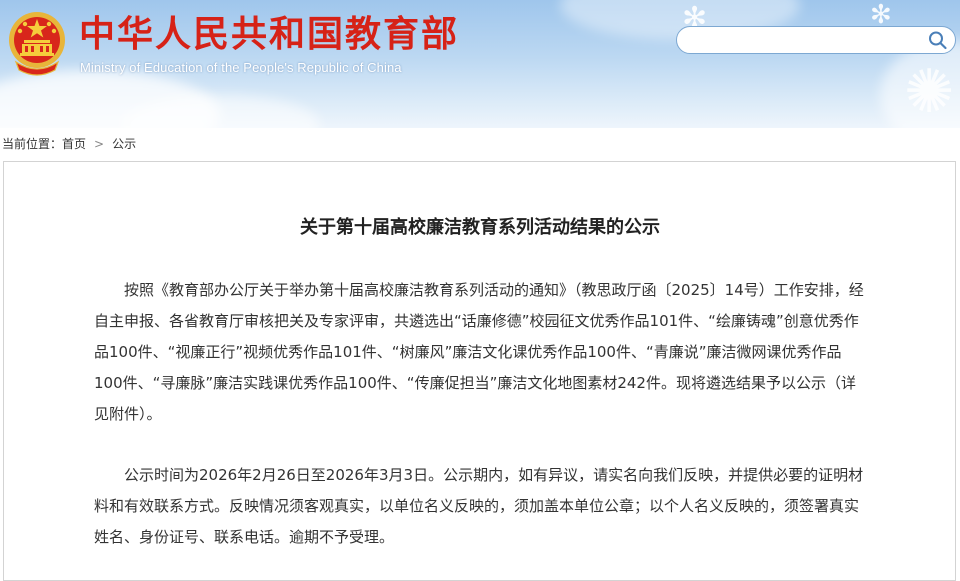 The width and height of the screenshot is (960, 581). I want to click on breadcrumb-current-link: 公示, so click(124, 144).